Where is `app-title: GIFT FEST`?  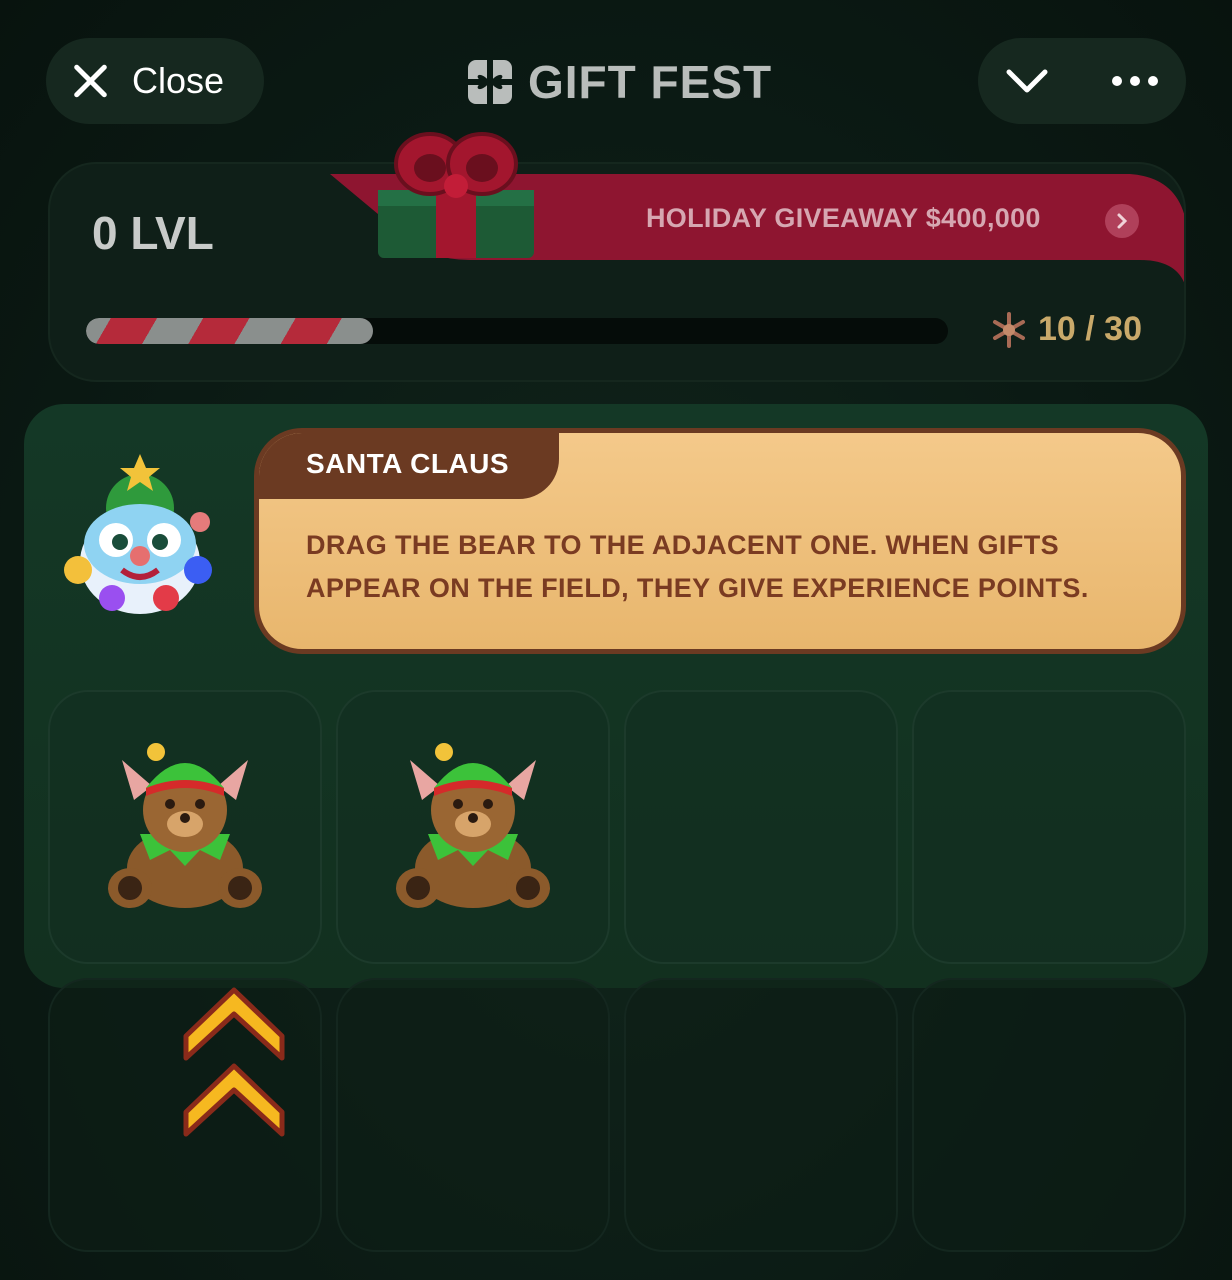 app-title: GIFT FEST is located at coordinates (619, 82).